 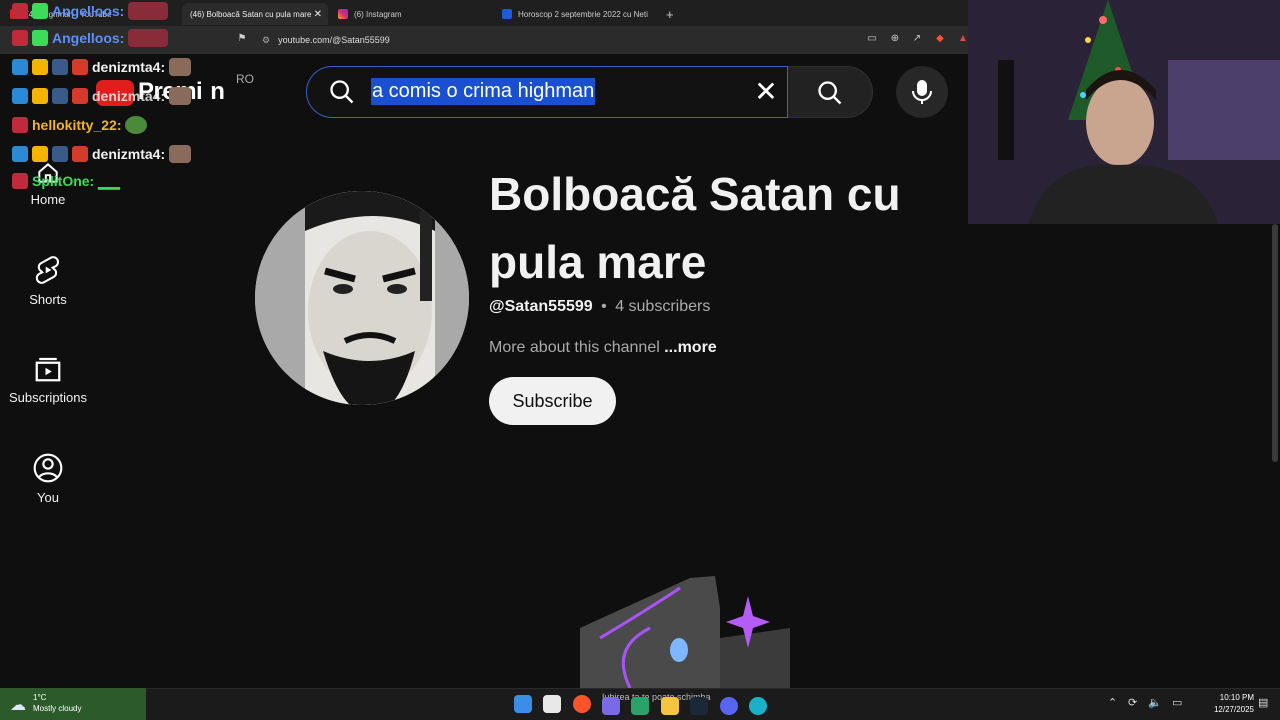 What do you see at coordinates (574, 347) in the screenshot?
I see `about-text: More about this channel` at bounding box center [574, 347].